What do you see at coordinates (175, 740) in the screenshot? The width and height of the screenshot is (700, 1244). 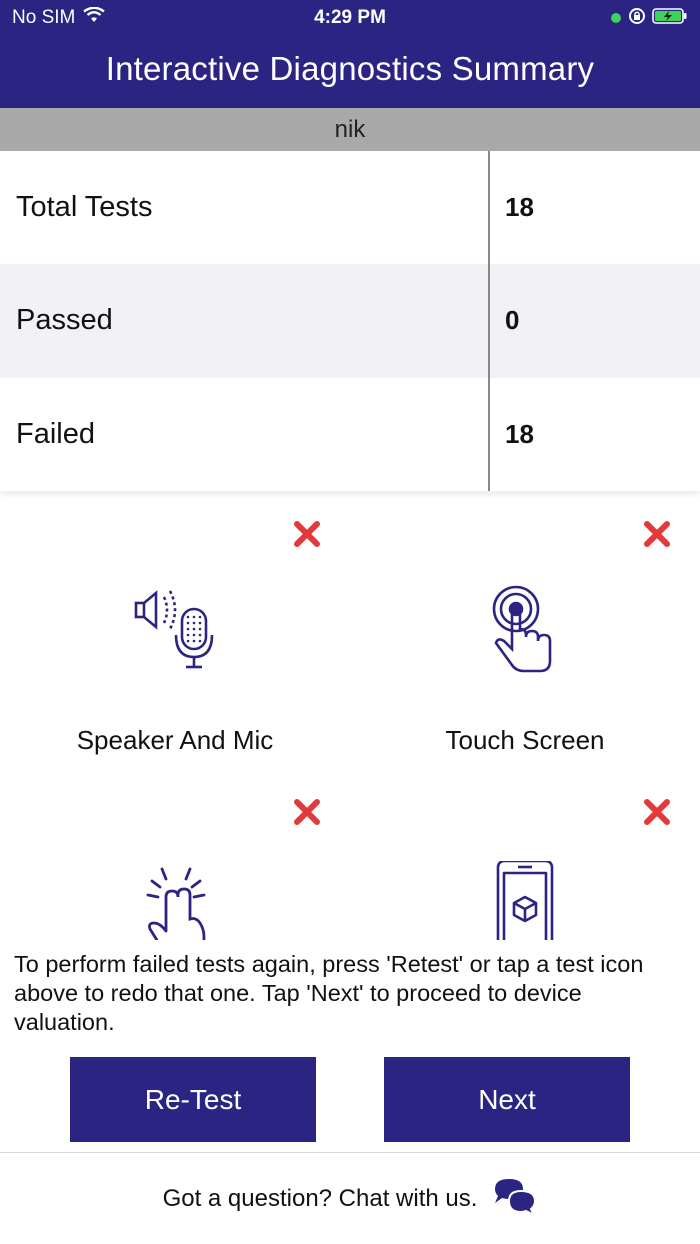 I see `test-label-speaker-mic: Speaker And Mic` at bounding box center [175, 740].